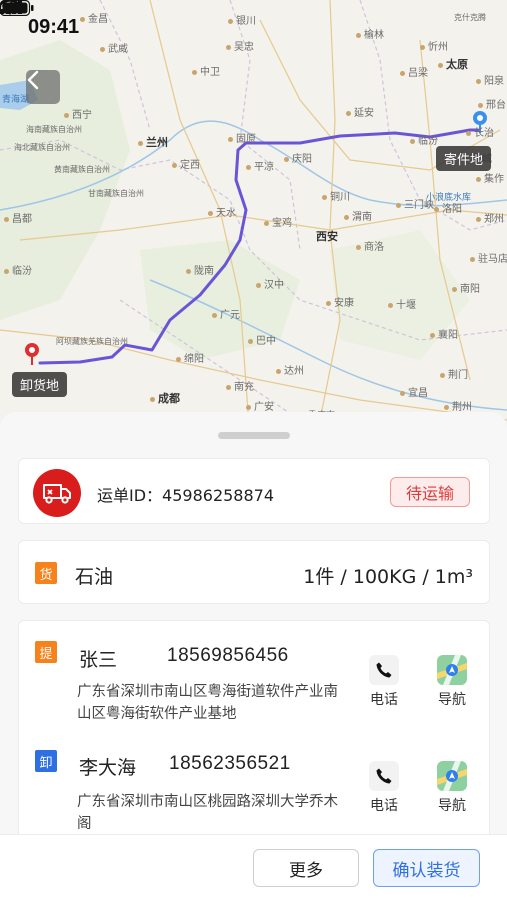 The image size is (507, 900). What do you see at coordinates (206, 70) in the screenshot?
I see `map-city-label: 中卫` at bounding box center [206, 70].